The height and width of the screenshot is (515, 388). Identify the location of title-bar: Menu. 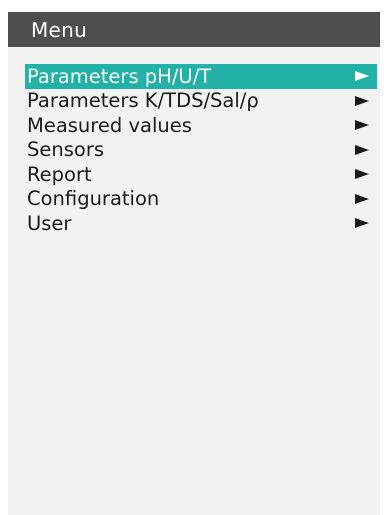
(194, 29).